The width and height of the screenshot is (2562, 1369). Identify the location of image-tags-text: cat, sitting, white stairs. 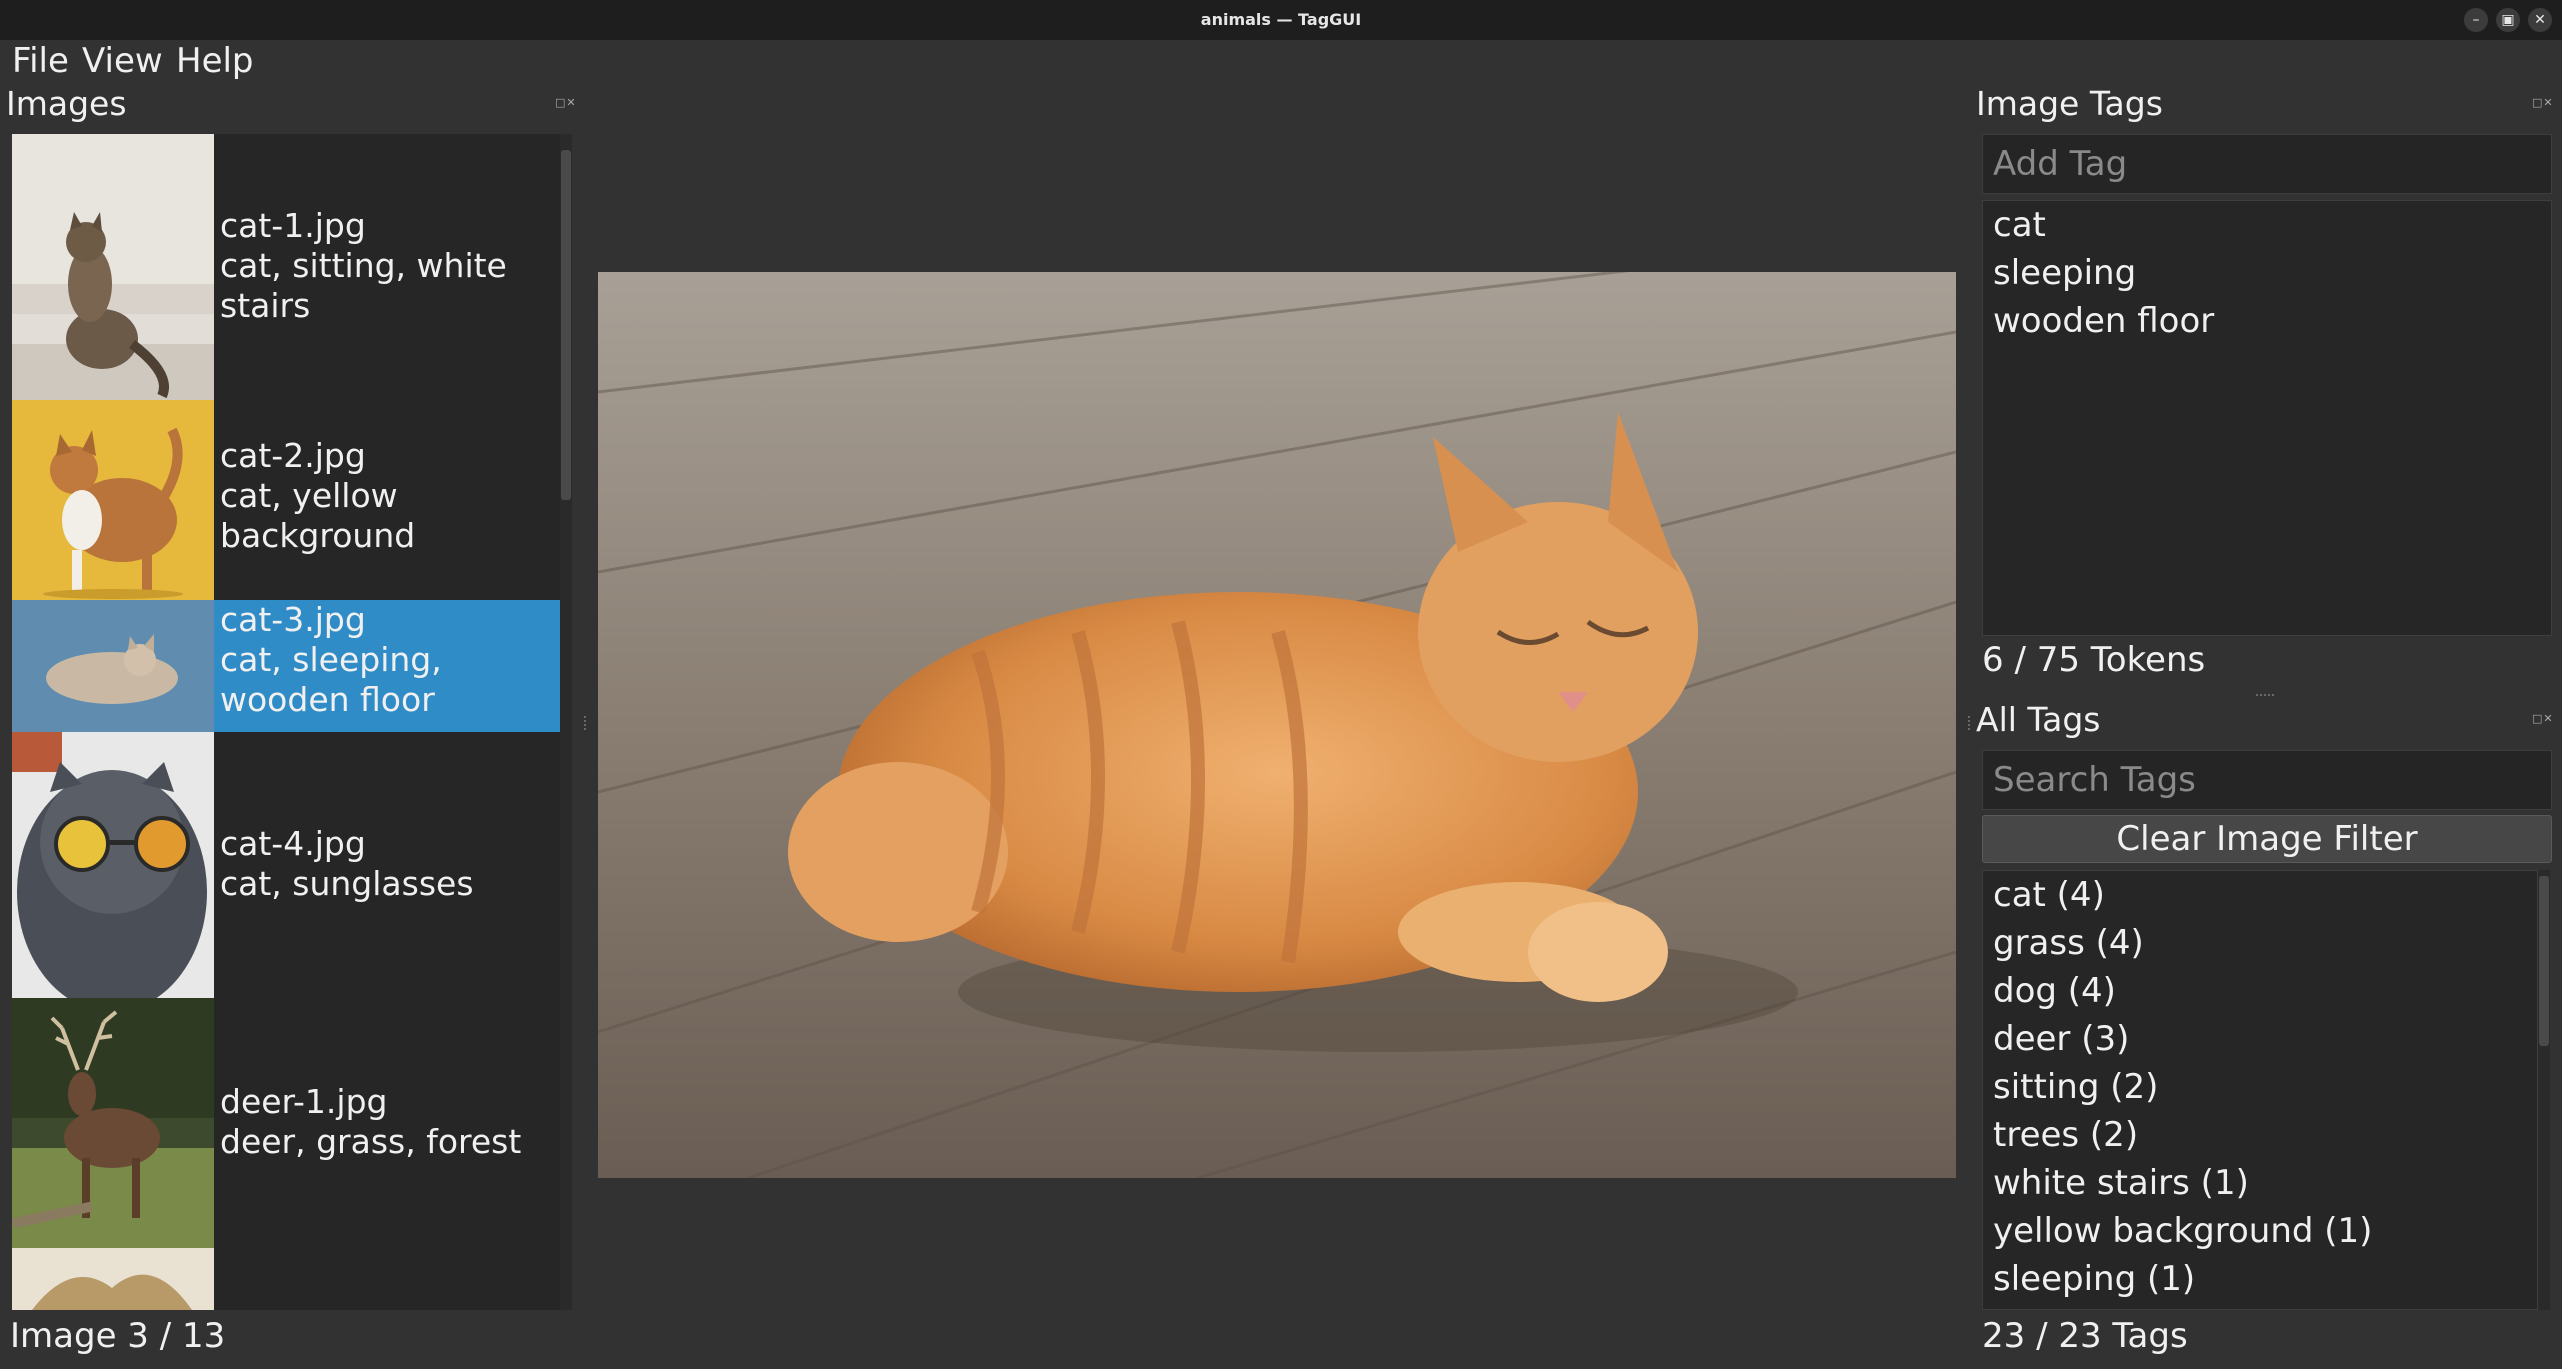
(363, 285).